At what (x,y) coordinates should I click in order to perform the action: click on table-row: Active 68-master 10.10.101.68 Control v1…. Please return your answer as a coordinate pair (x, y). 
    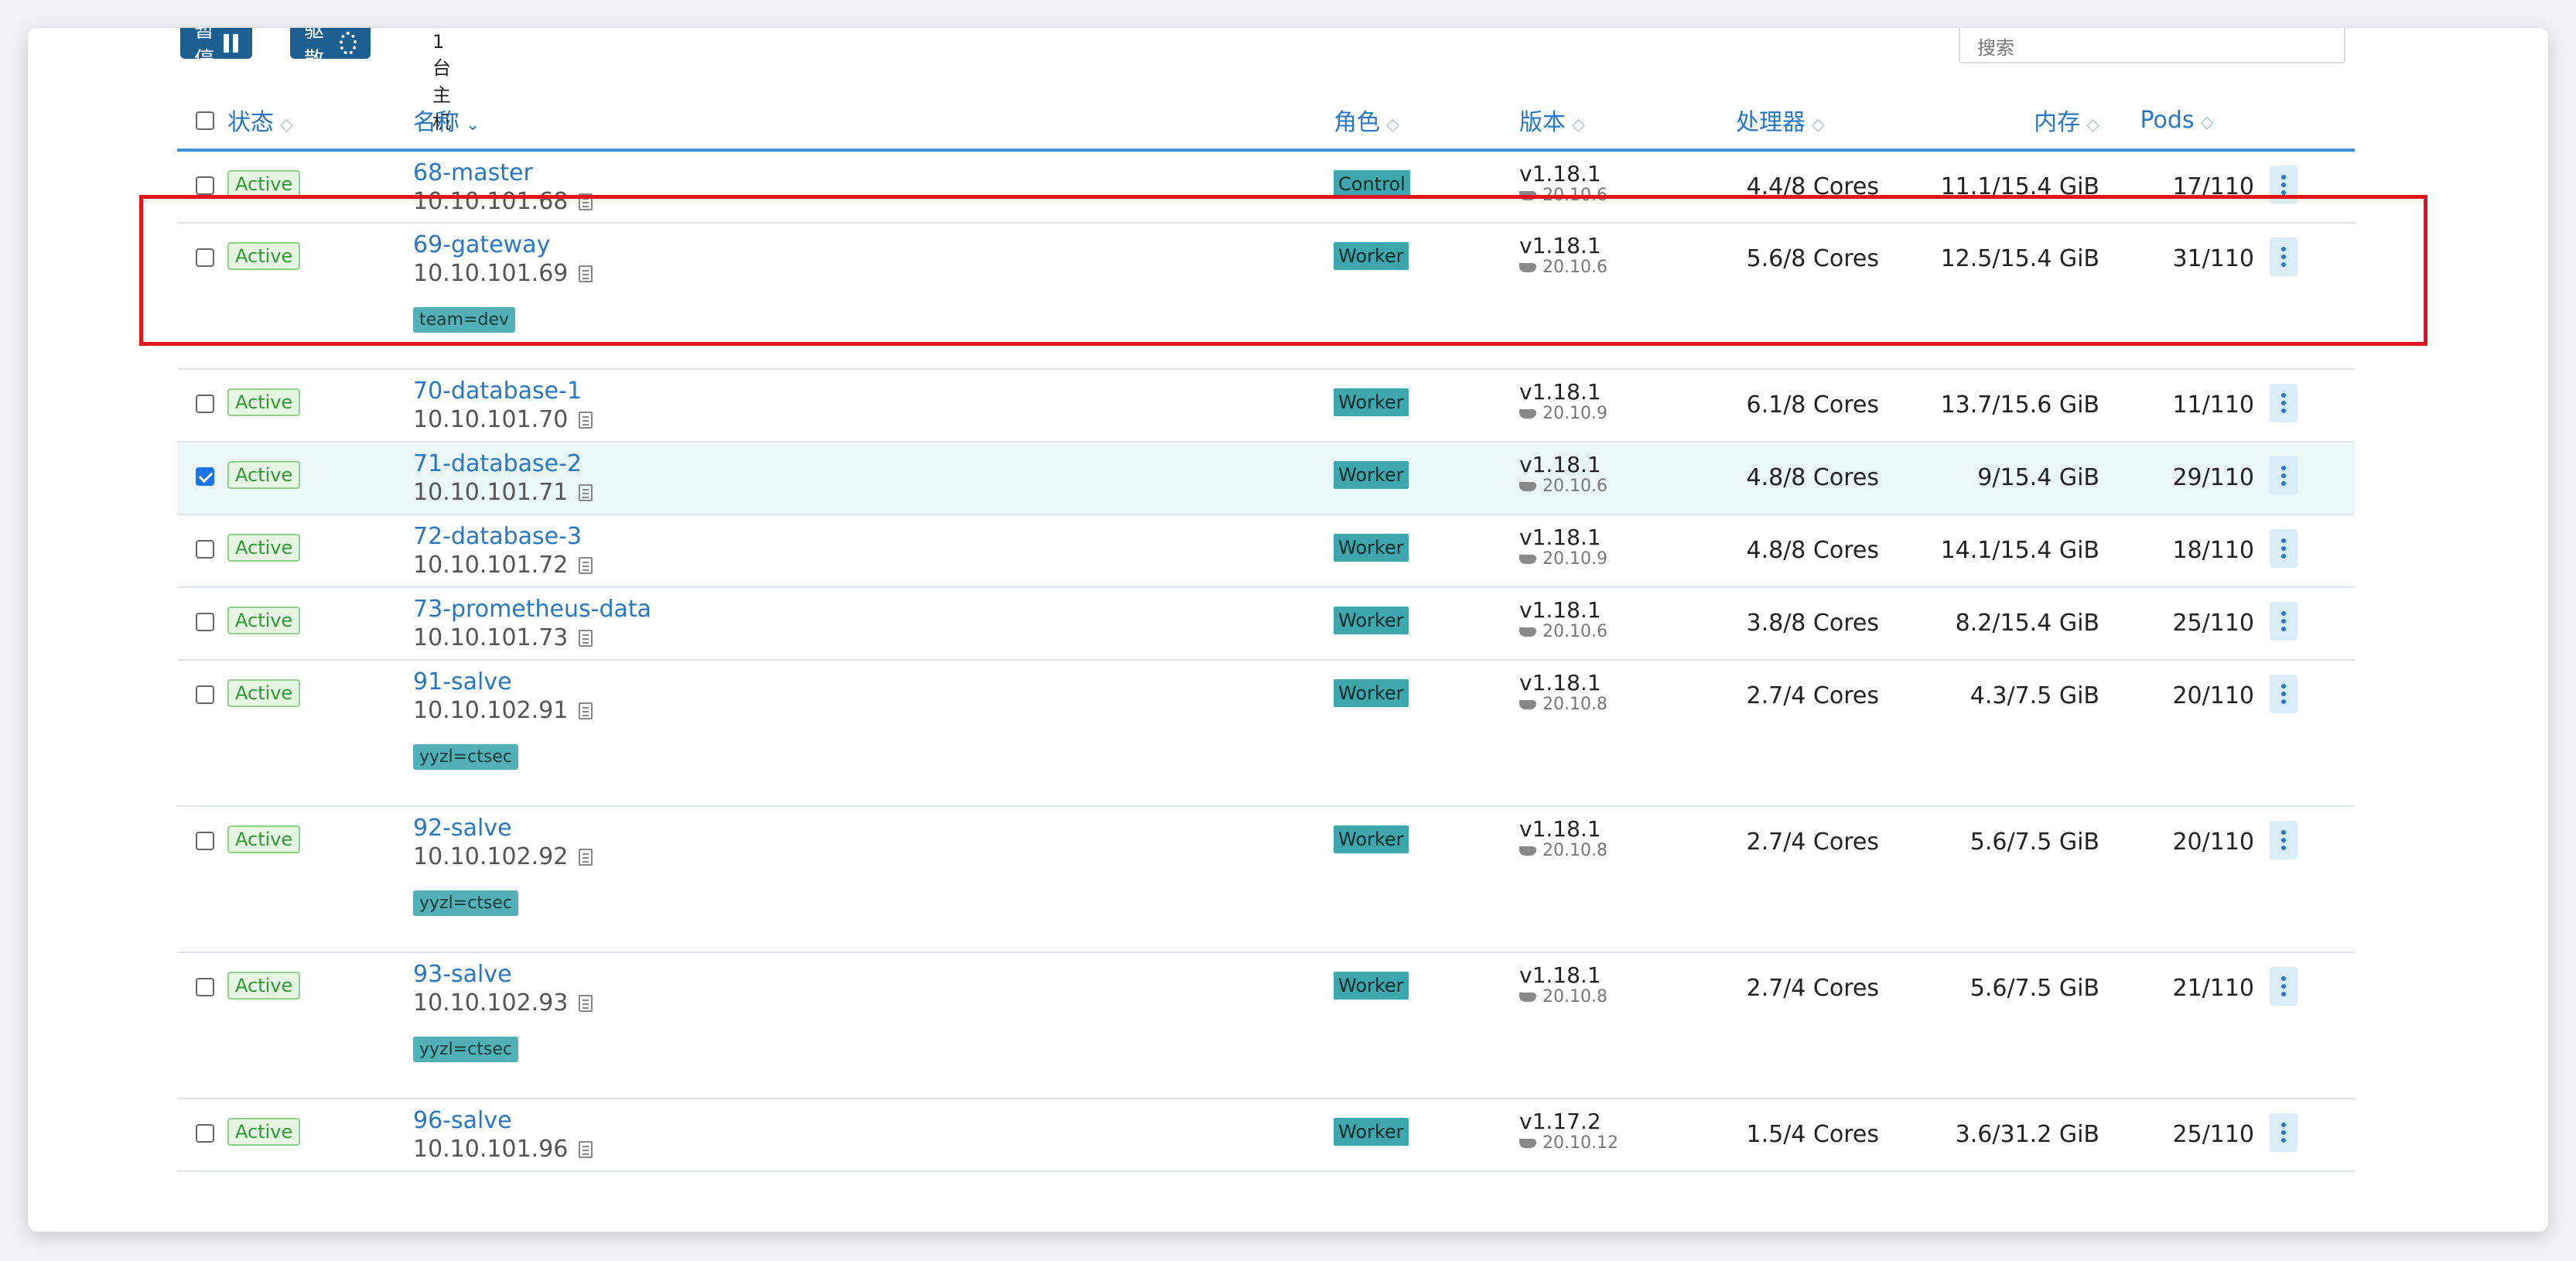
    Looking at the image, I should click on (1266, 187).